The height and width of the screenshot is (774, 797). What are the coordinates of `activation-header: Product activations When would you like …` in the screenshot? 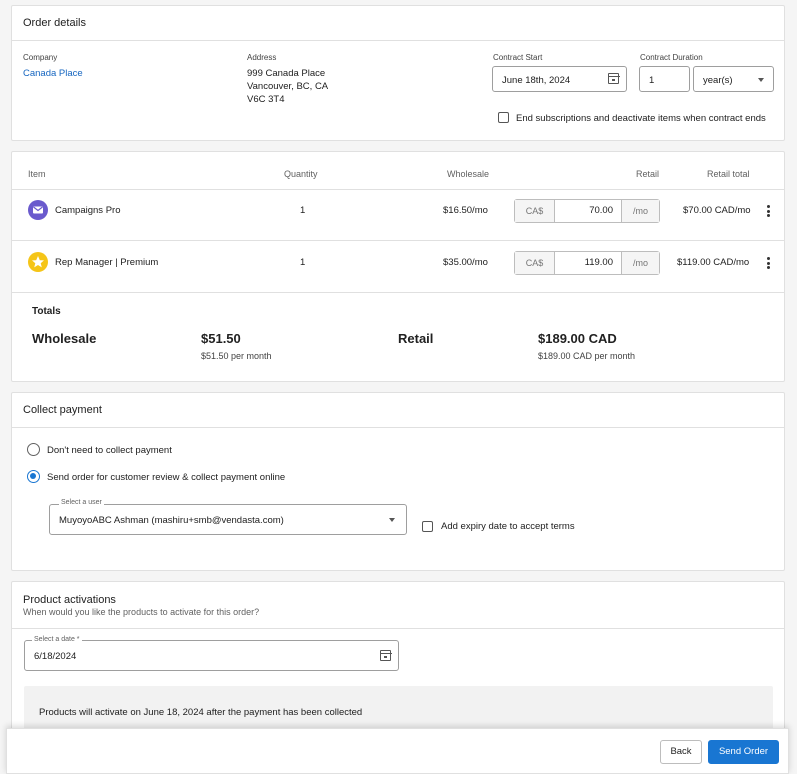 It's located at (398, 605).